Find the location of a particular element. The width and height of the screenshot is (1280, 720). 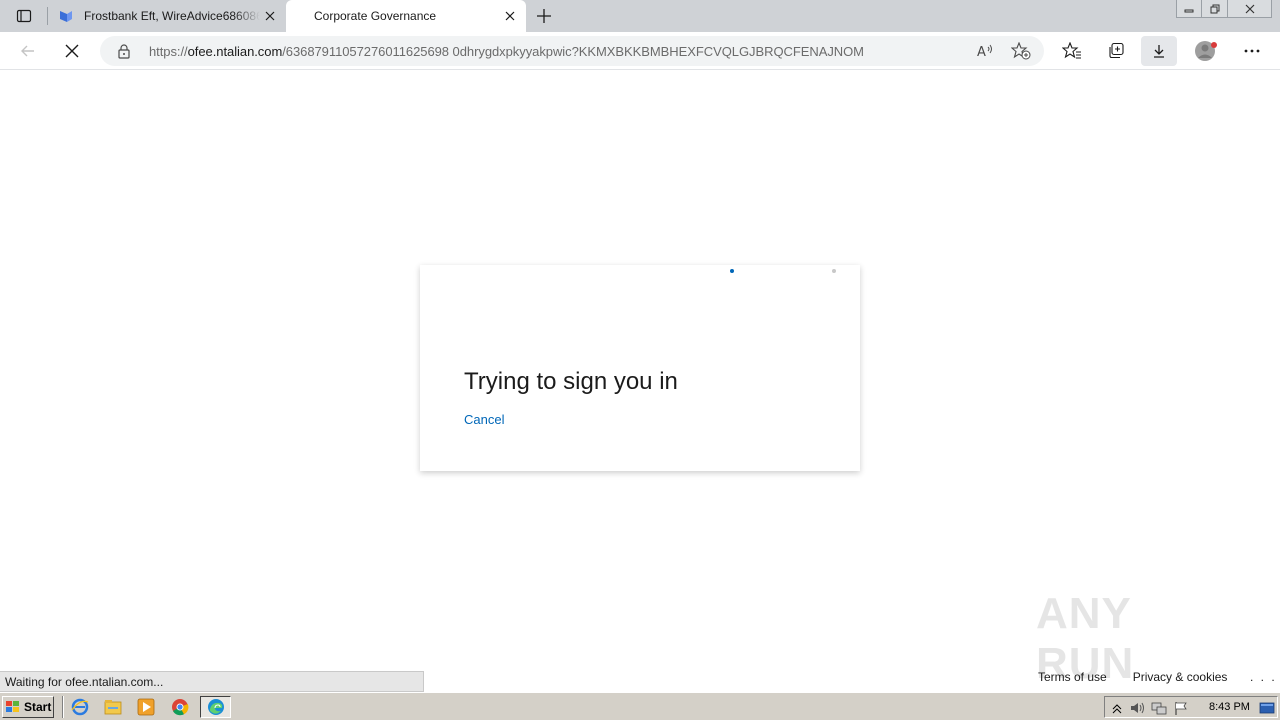

tab-title: Frostbank Eft, WireAdvice686086 is located at coordinates (172, 16).